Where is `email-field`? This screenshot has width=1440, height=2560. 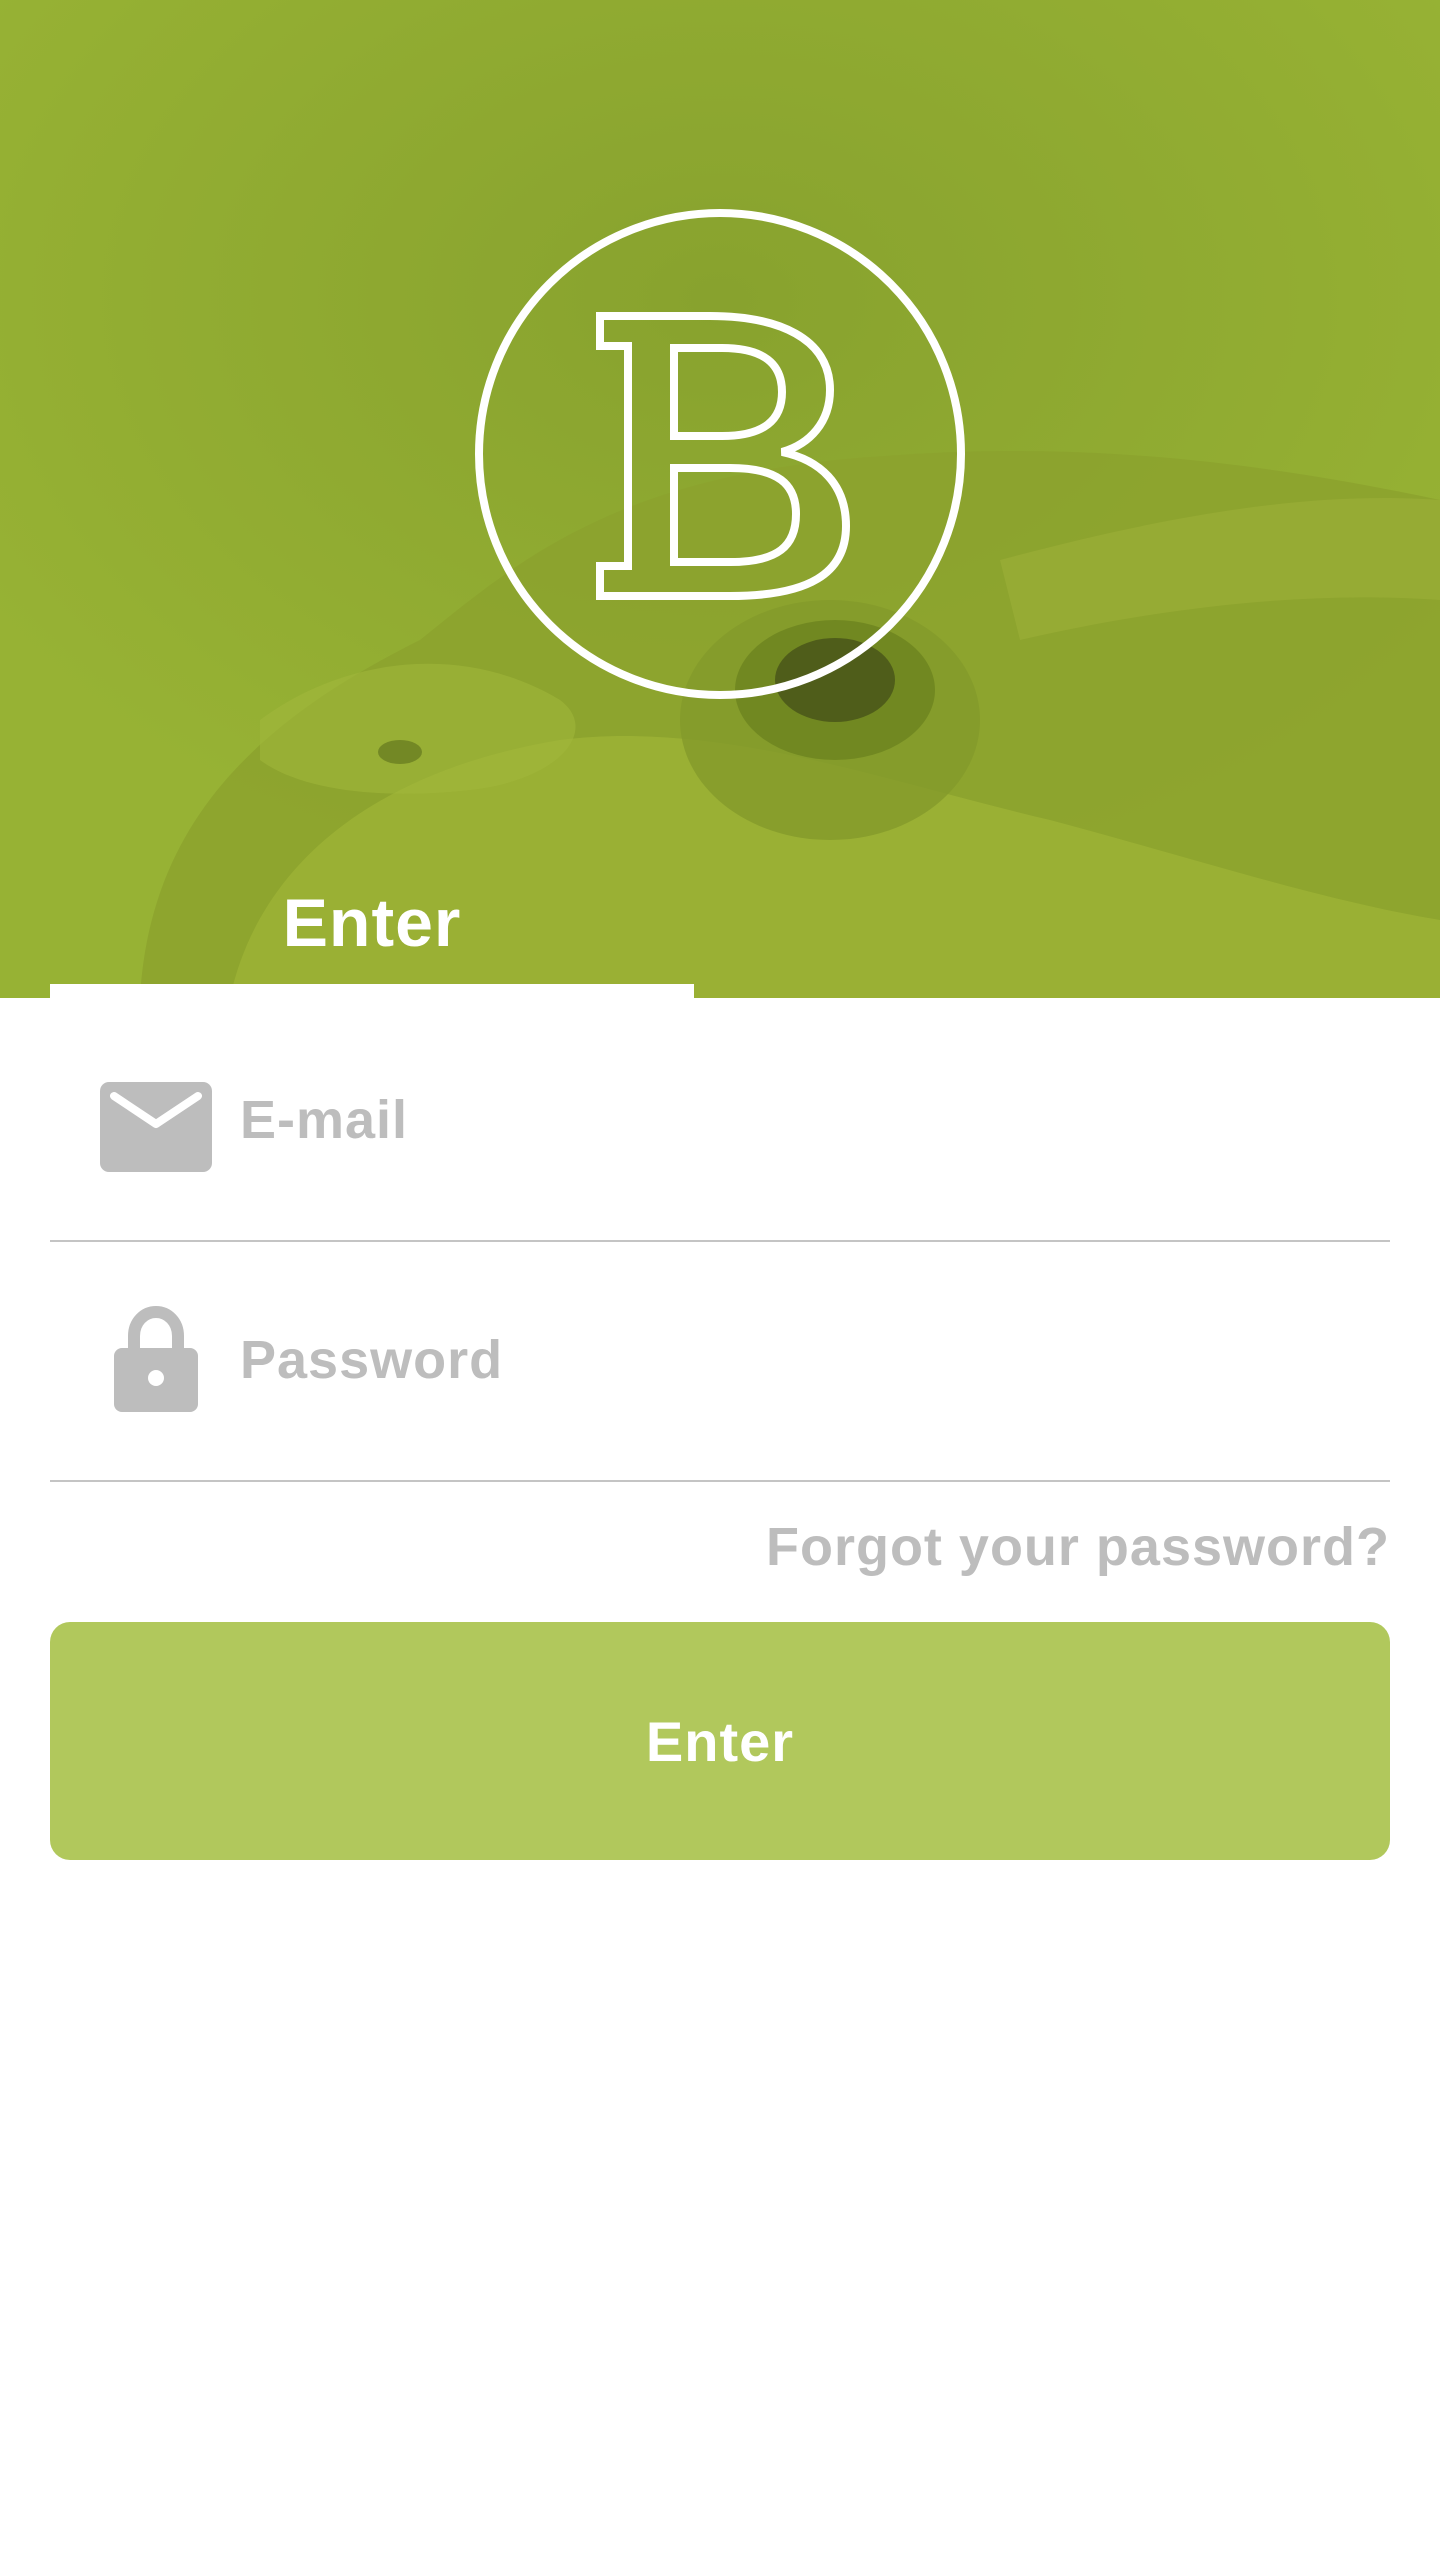
email-field is located at coordinates (720, 1122).